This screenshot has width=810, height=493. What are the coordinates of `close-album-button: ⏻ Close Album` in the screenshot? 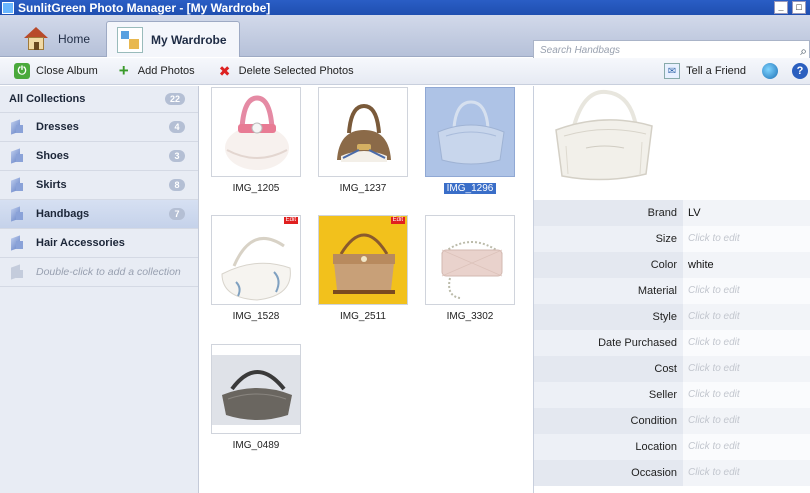 It's located at (56, 71).